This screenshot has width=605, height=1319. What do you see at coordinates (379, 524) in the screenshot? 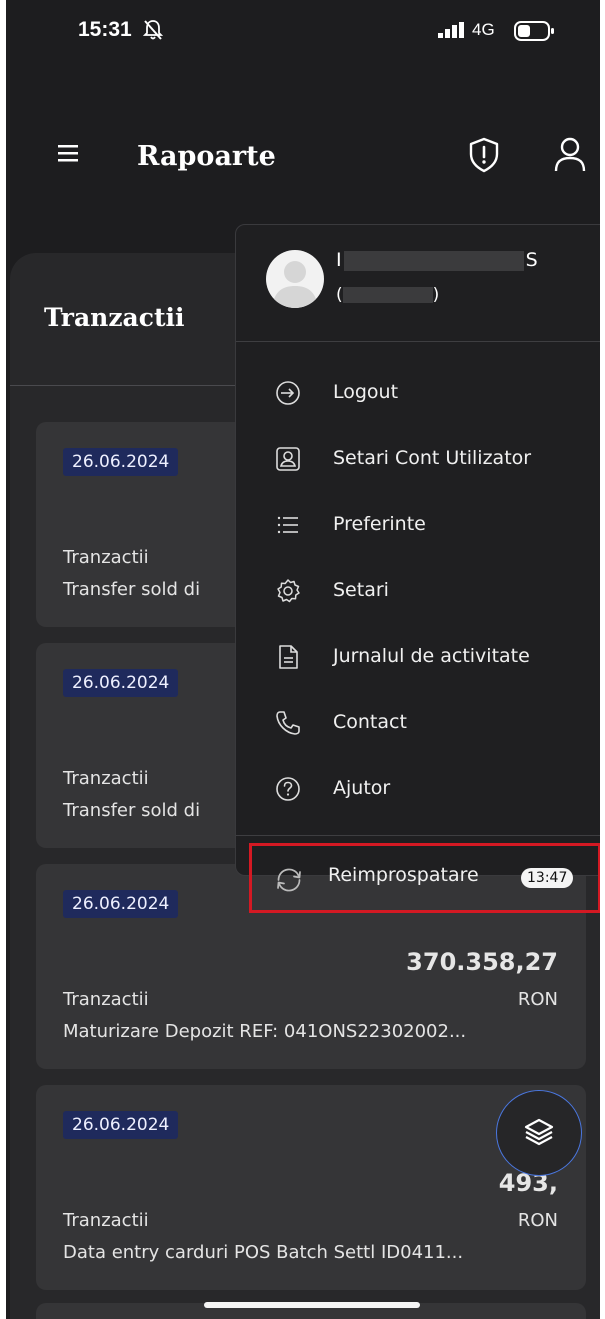
I see `menu-item-label: Preferinte` at bounding box center [379, 524].